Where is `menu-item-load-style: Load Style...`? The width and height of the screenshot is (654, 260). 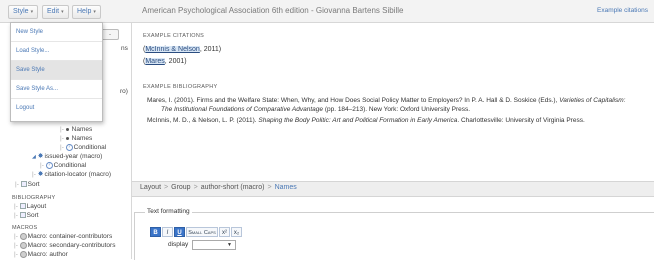
menu-item-load-style: Load Style... is located at coordinates (56, 51).